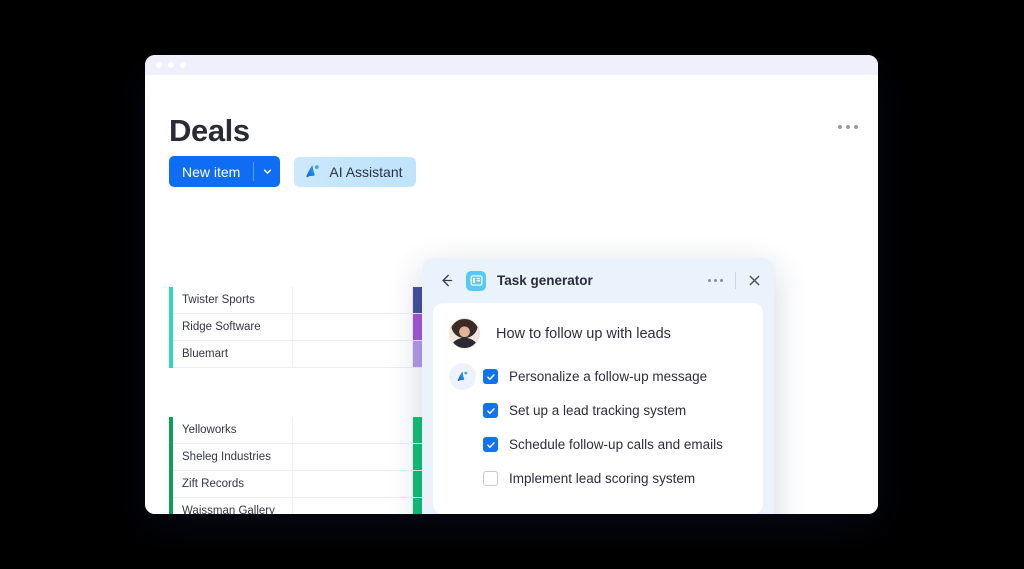 The height and width of the screenshot is (569, 1024). I want to click on dialog-title: Task generator, so click(545, 280).